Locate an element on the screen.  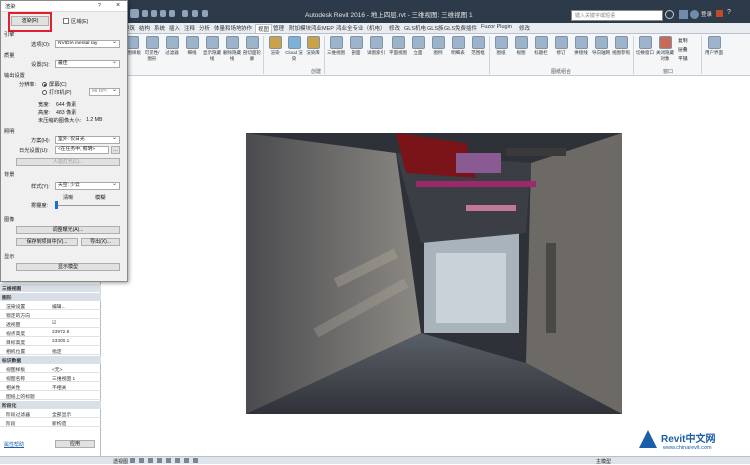
app-menu-icon is located at coordinates (134, 13).